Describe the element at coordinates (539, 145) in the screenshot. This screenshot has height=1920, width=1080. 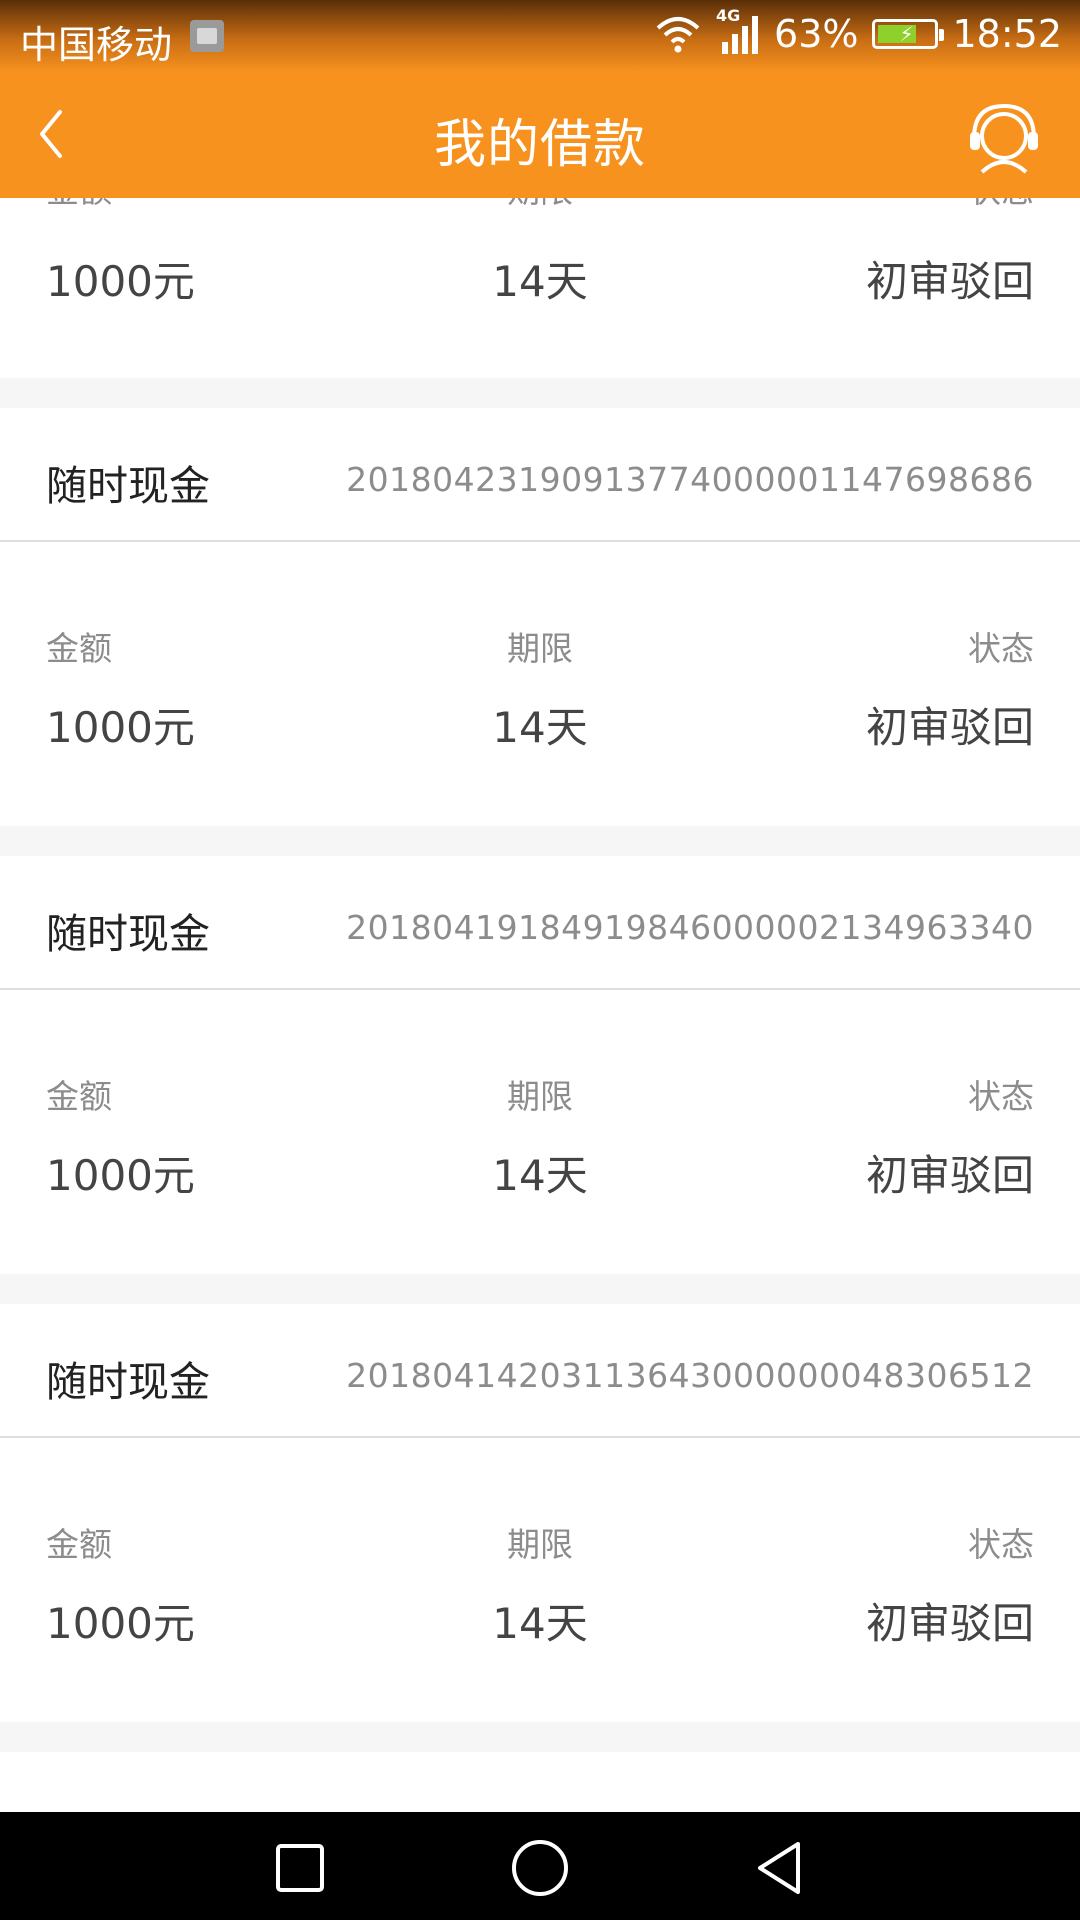
I see `page-title: 我的借款` at that location.